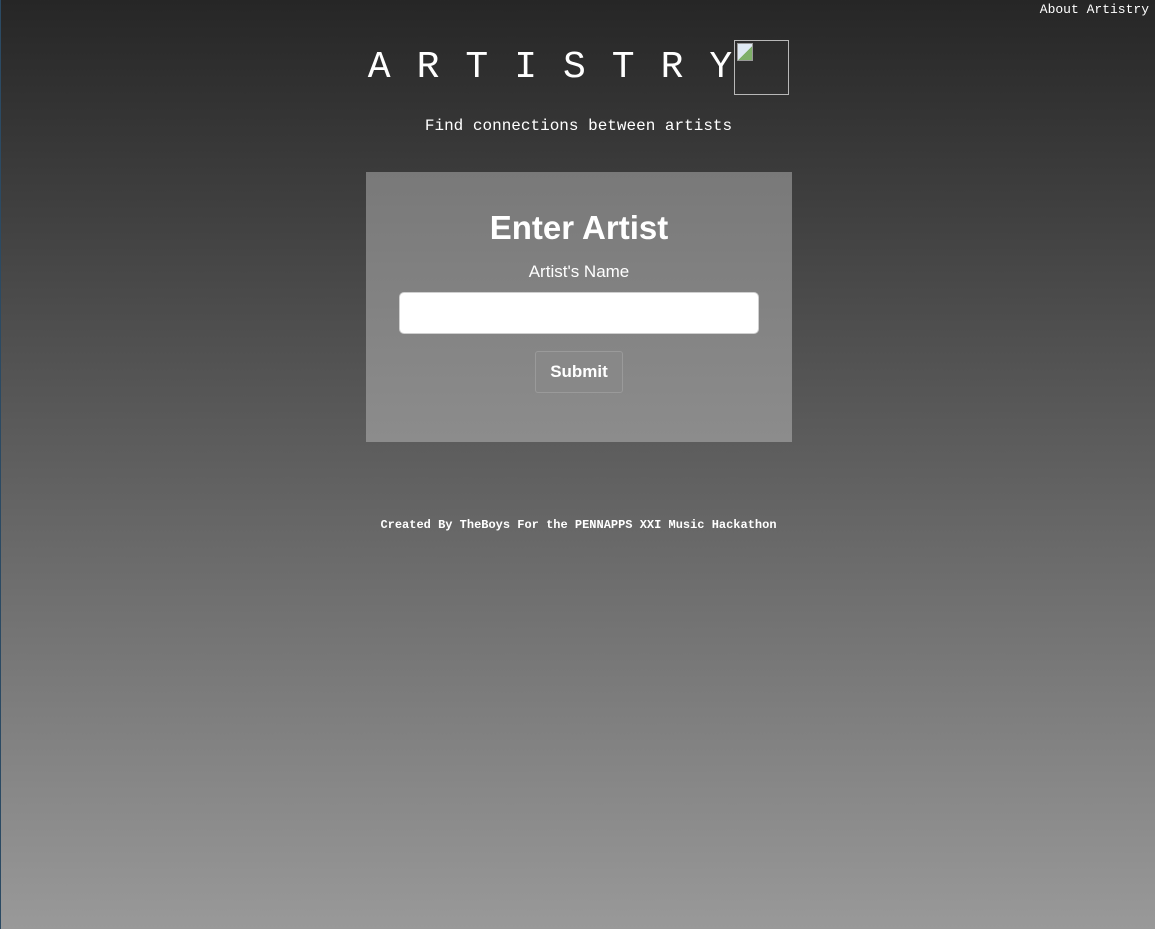 This screenshot has width=1155, height=929. I want to click on logo-image, so click(762, 67).